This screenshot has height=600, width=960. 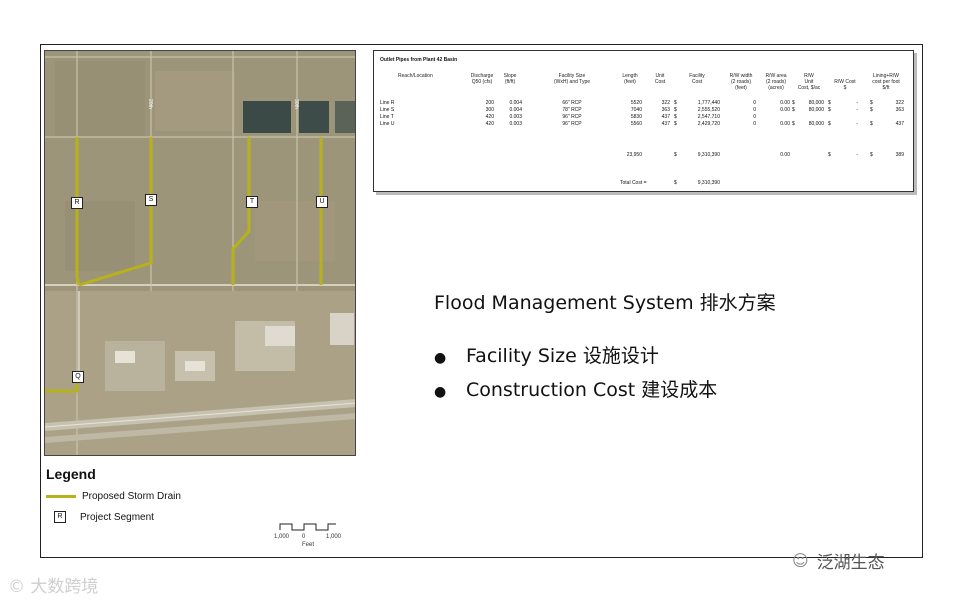 I want to click on row-length: 7040, so click(x=636, y=110).